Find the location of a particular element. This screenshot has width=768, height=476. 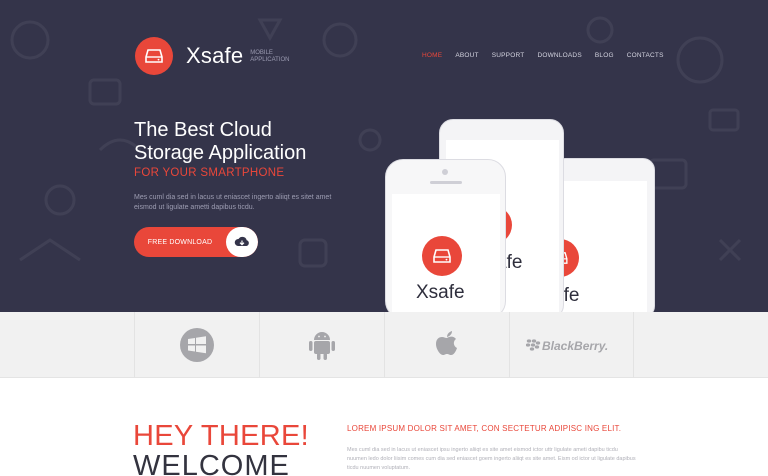

hard-drive-icon is located at coordinates (154, 56).